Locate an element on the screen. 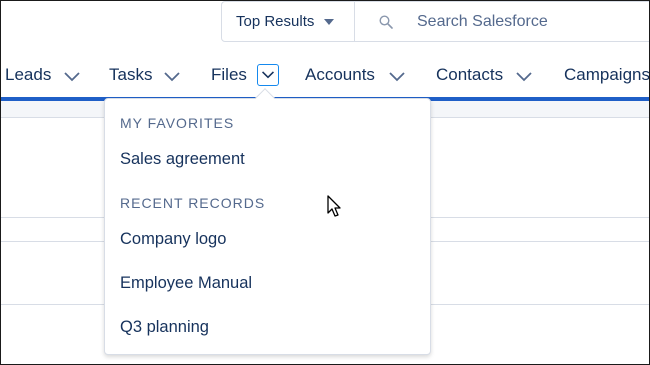  nav-item-tasks: Tasks is located at coordinates (130, 75).